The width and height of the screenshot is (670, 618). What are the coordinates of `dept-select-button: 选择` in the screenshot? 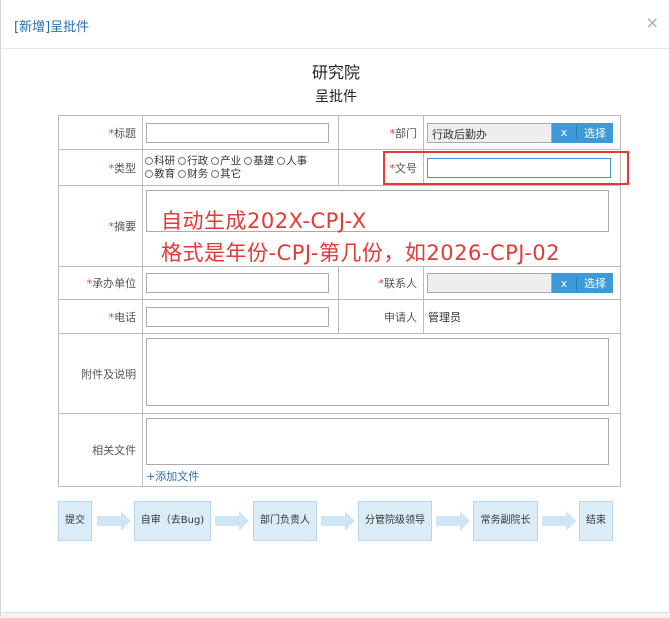 It's located at (595, 133).